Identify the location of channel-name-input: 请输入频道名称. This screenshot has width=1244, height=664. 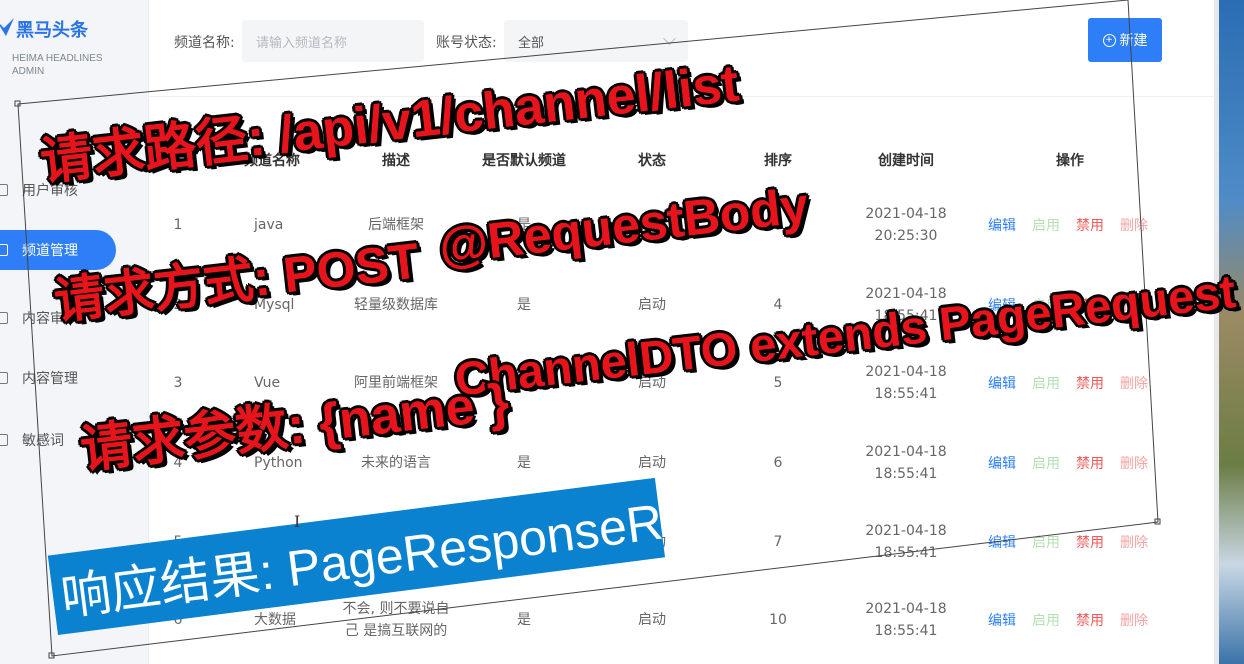
(333, 41).